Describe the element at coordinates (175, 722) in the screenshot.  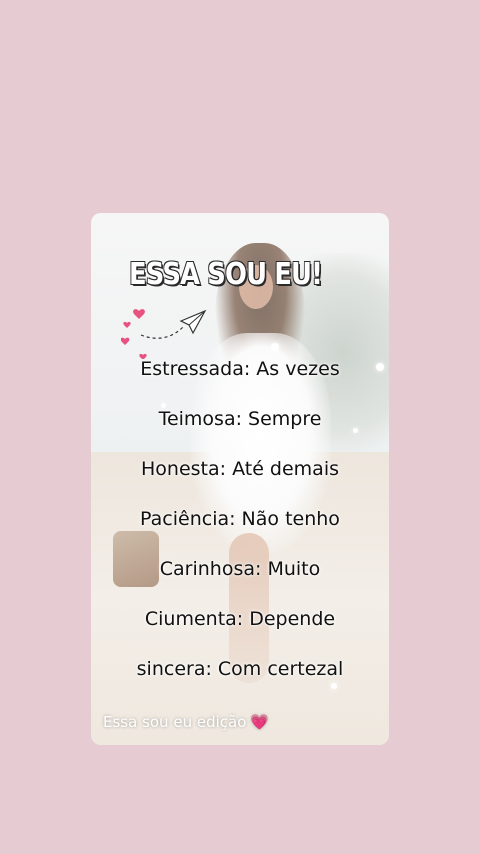
I see `footer-text: Essa sou eu edição` at that location.